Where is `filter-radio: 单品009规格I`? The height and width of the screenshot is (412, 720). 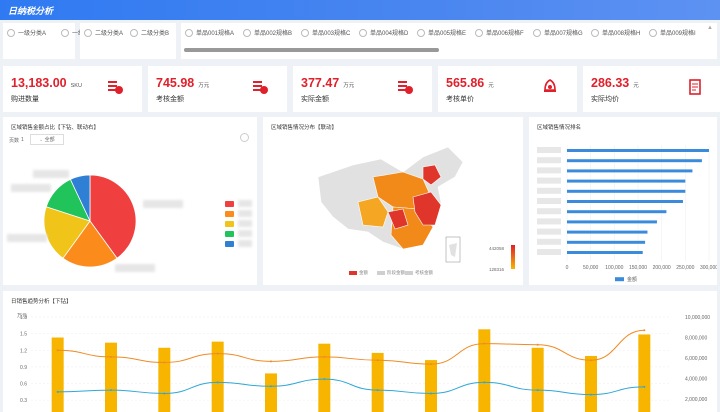 filter-radio: 单品009规格I is located at coordinates (672, 33).